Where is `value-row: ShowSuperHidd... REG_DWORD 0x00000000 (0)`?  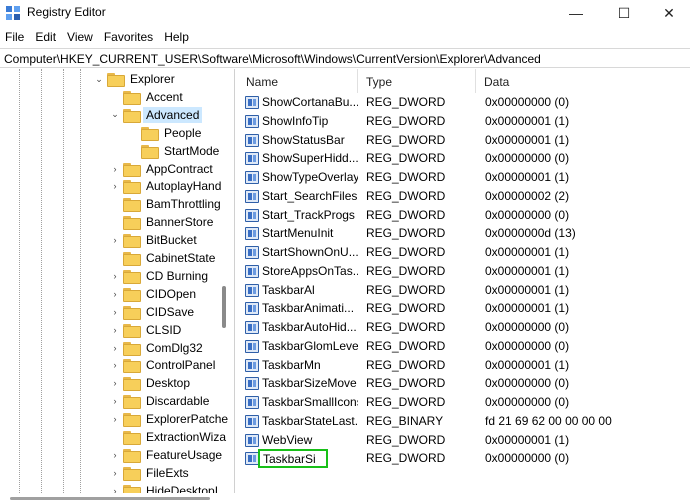 value-row: ShowSuperHidd... REG_DWORD 0x00000000 (0) is located at coordinates (464, 158).